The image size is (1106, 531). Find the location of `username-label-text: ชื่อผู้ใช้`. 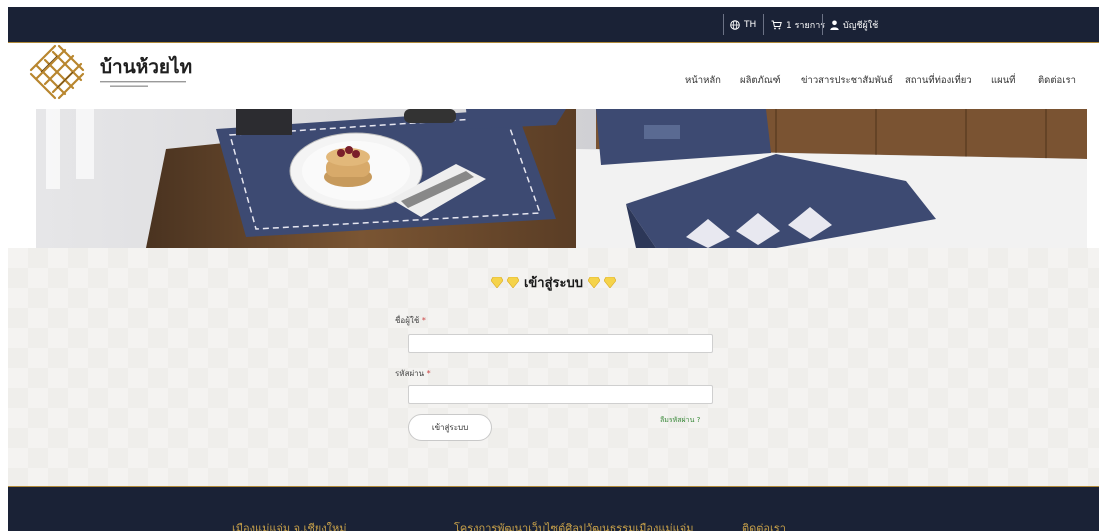

username-label-text: ชื่อผู้ใช้ is located at coordinates (407, 320).